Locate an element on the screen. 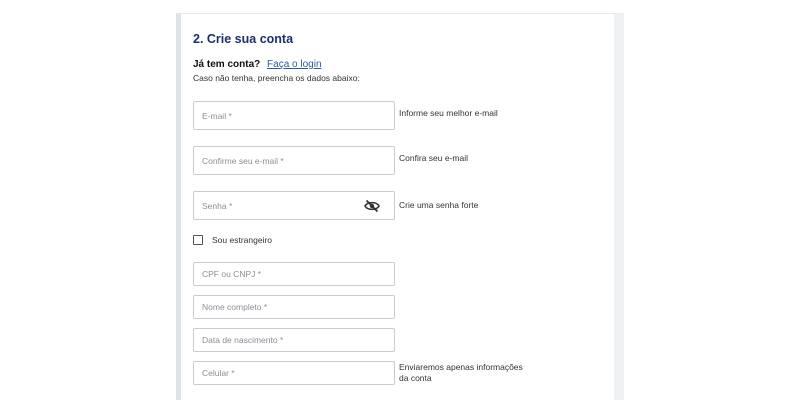 The image size is (800, 400). eye-slash-icon is located at coordinates (372, 206).